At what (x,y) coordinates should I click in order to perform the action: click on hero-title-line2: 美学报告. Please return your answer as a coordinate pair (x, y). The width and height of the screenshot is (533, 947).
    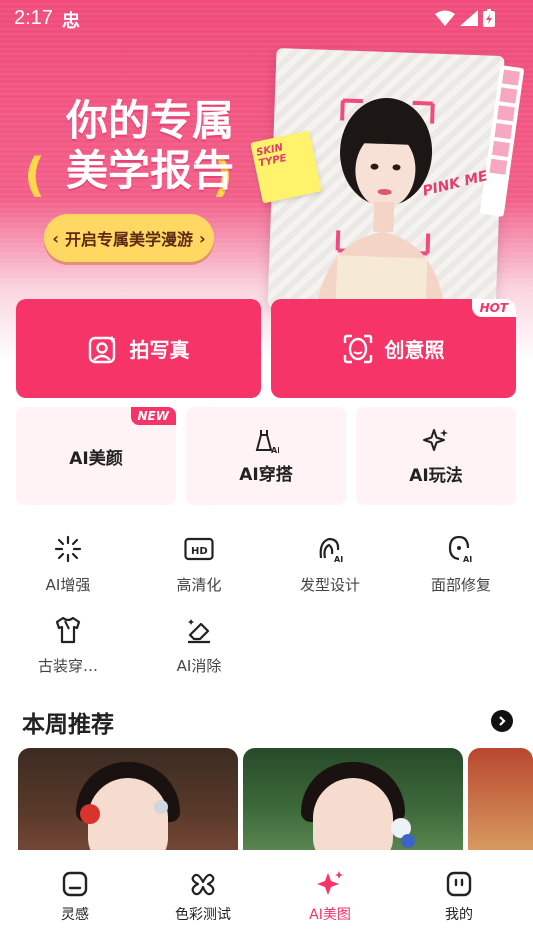
    Looking at the image, I should click on (149, 170).